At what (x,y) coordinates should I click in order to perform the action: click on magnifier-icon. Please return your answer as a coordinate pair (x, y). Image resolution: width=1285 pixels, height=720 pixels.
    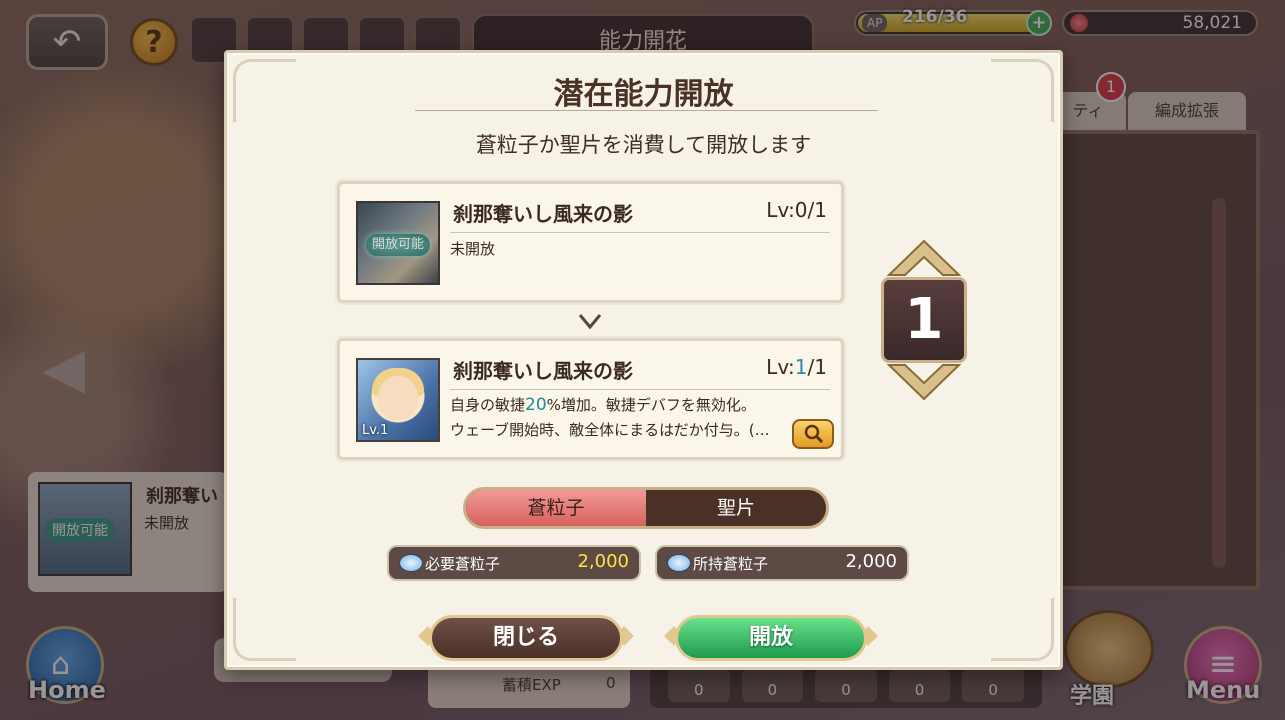
    Looking at the image, I should click on (814, 434).